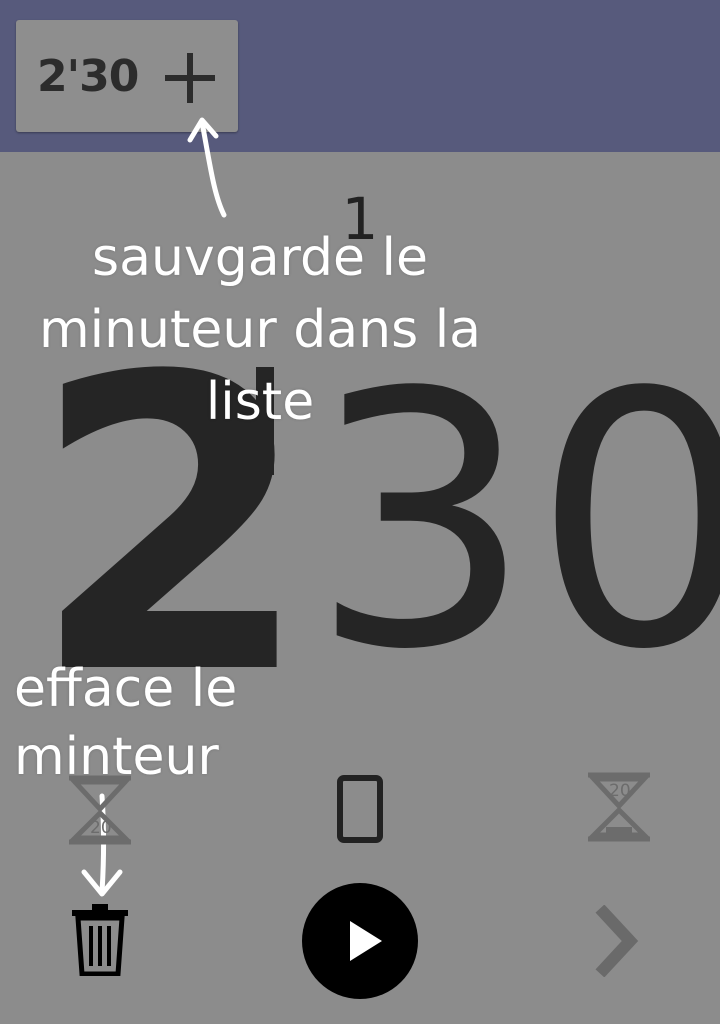 Image resolution: width=720 pixels, height=1024 pixels. I want to click on chevron-right-icon, so click(618, 941).